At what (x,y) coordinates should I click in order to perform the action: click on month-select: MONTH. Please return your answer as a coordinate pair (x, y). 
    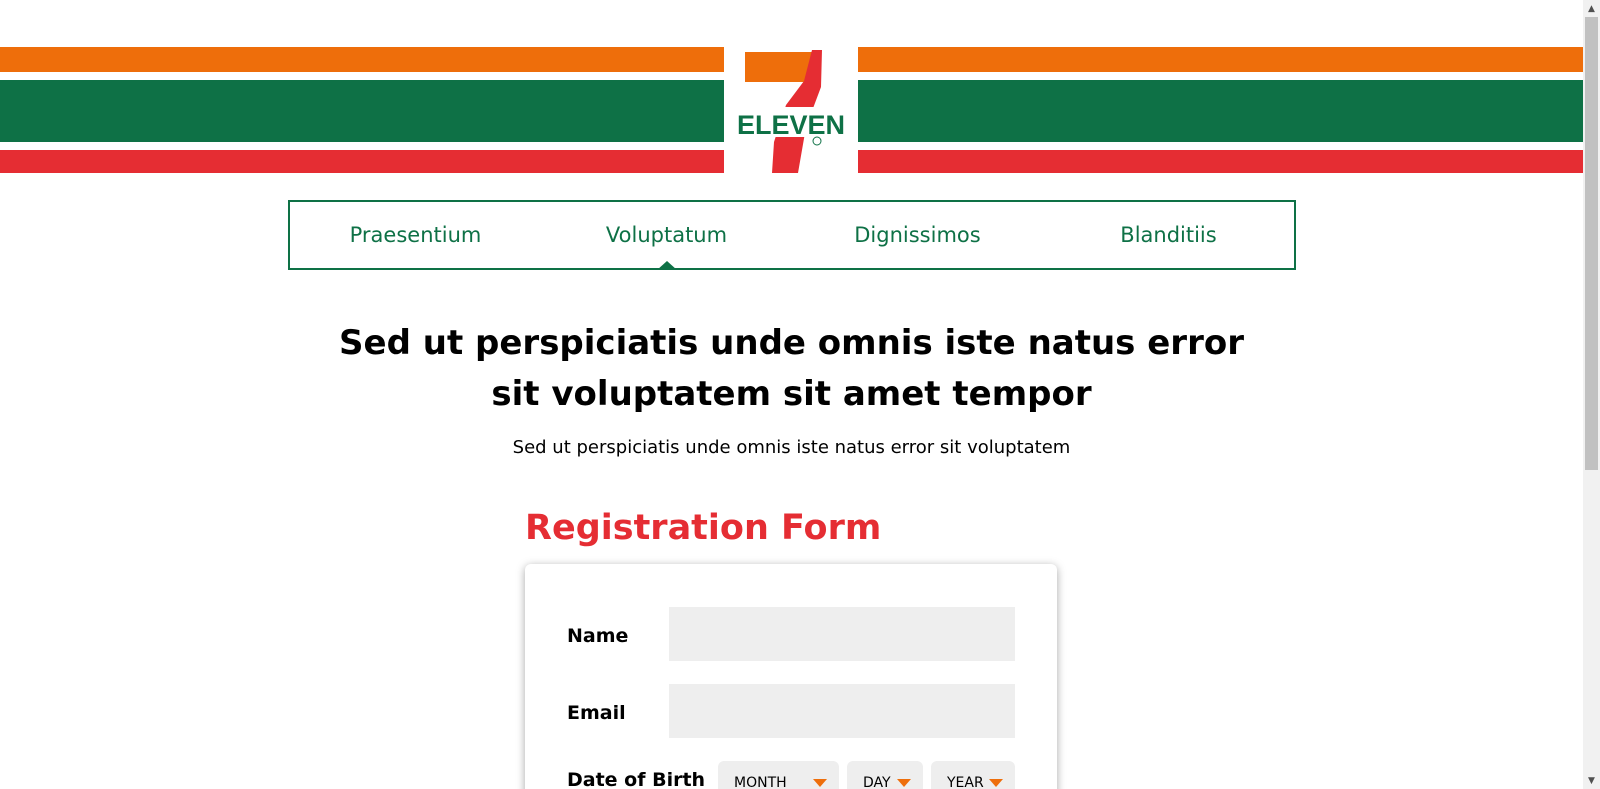
    Looking at the image, I should click on (778, 775).